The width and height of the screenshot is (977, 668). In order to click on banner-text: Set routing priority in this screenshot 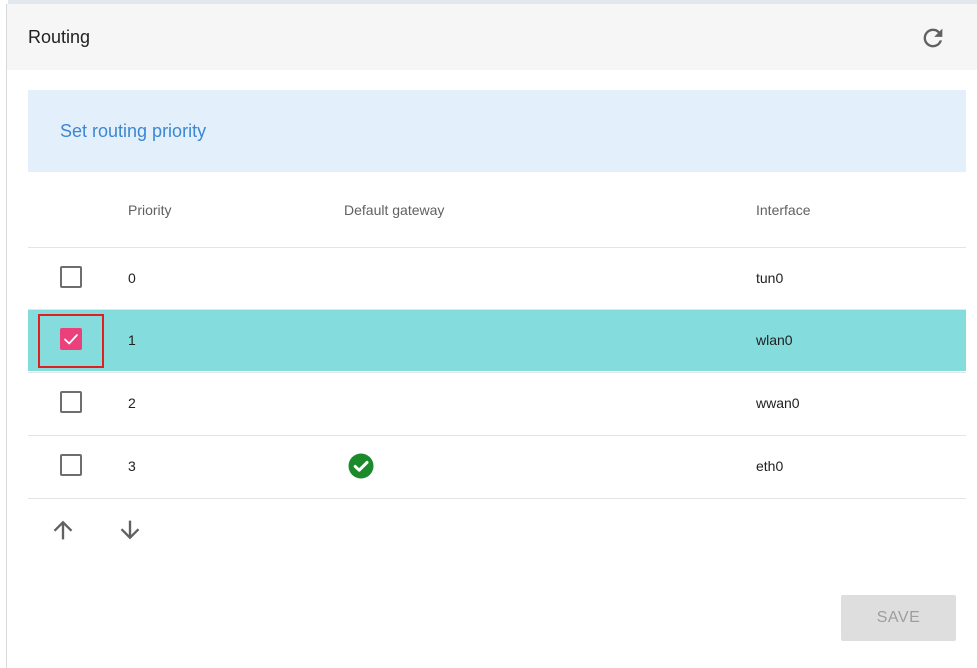, I will do `click(133, 131)`.